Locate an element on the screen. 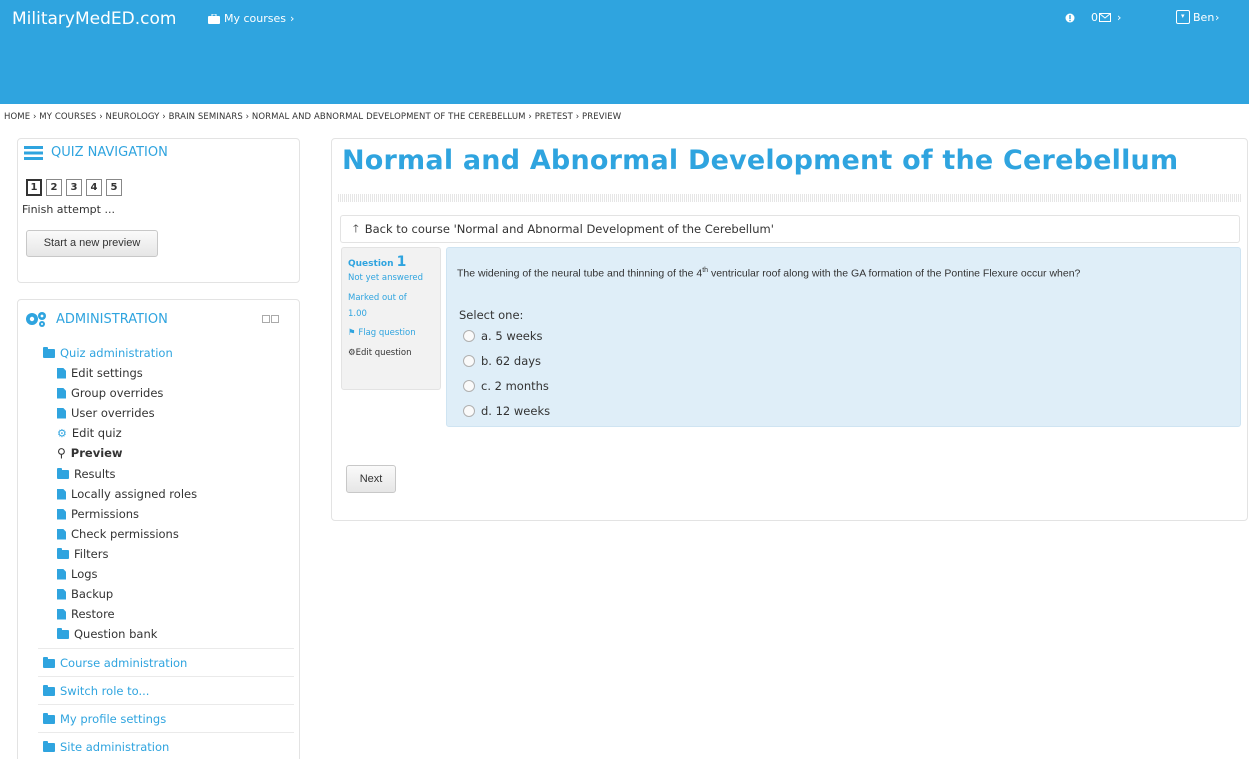 The width and height of the screenshot is (1249, 759). question-nav-button: 1 is located at coordinates (34, 187).